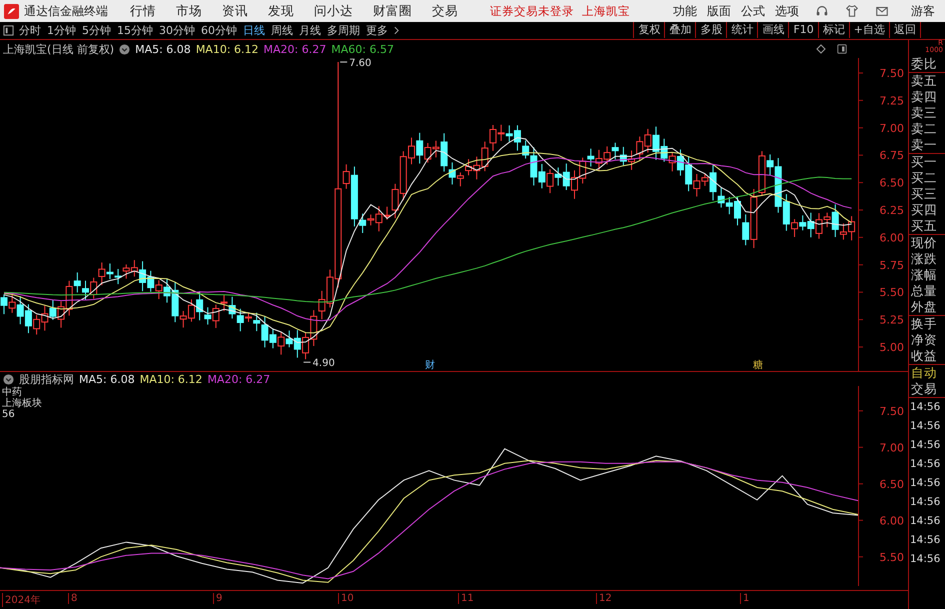  Describe the element at coordinates (254, 30) in the screenshot. I see `period-tab: 日线` at that location.